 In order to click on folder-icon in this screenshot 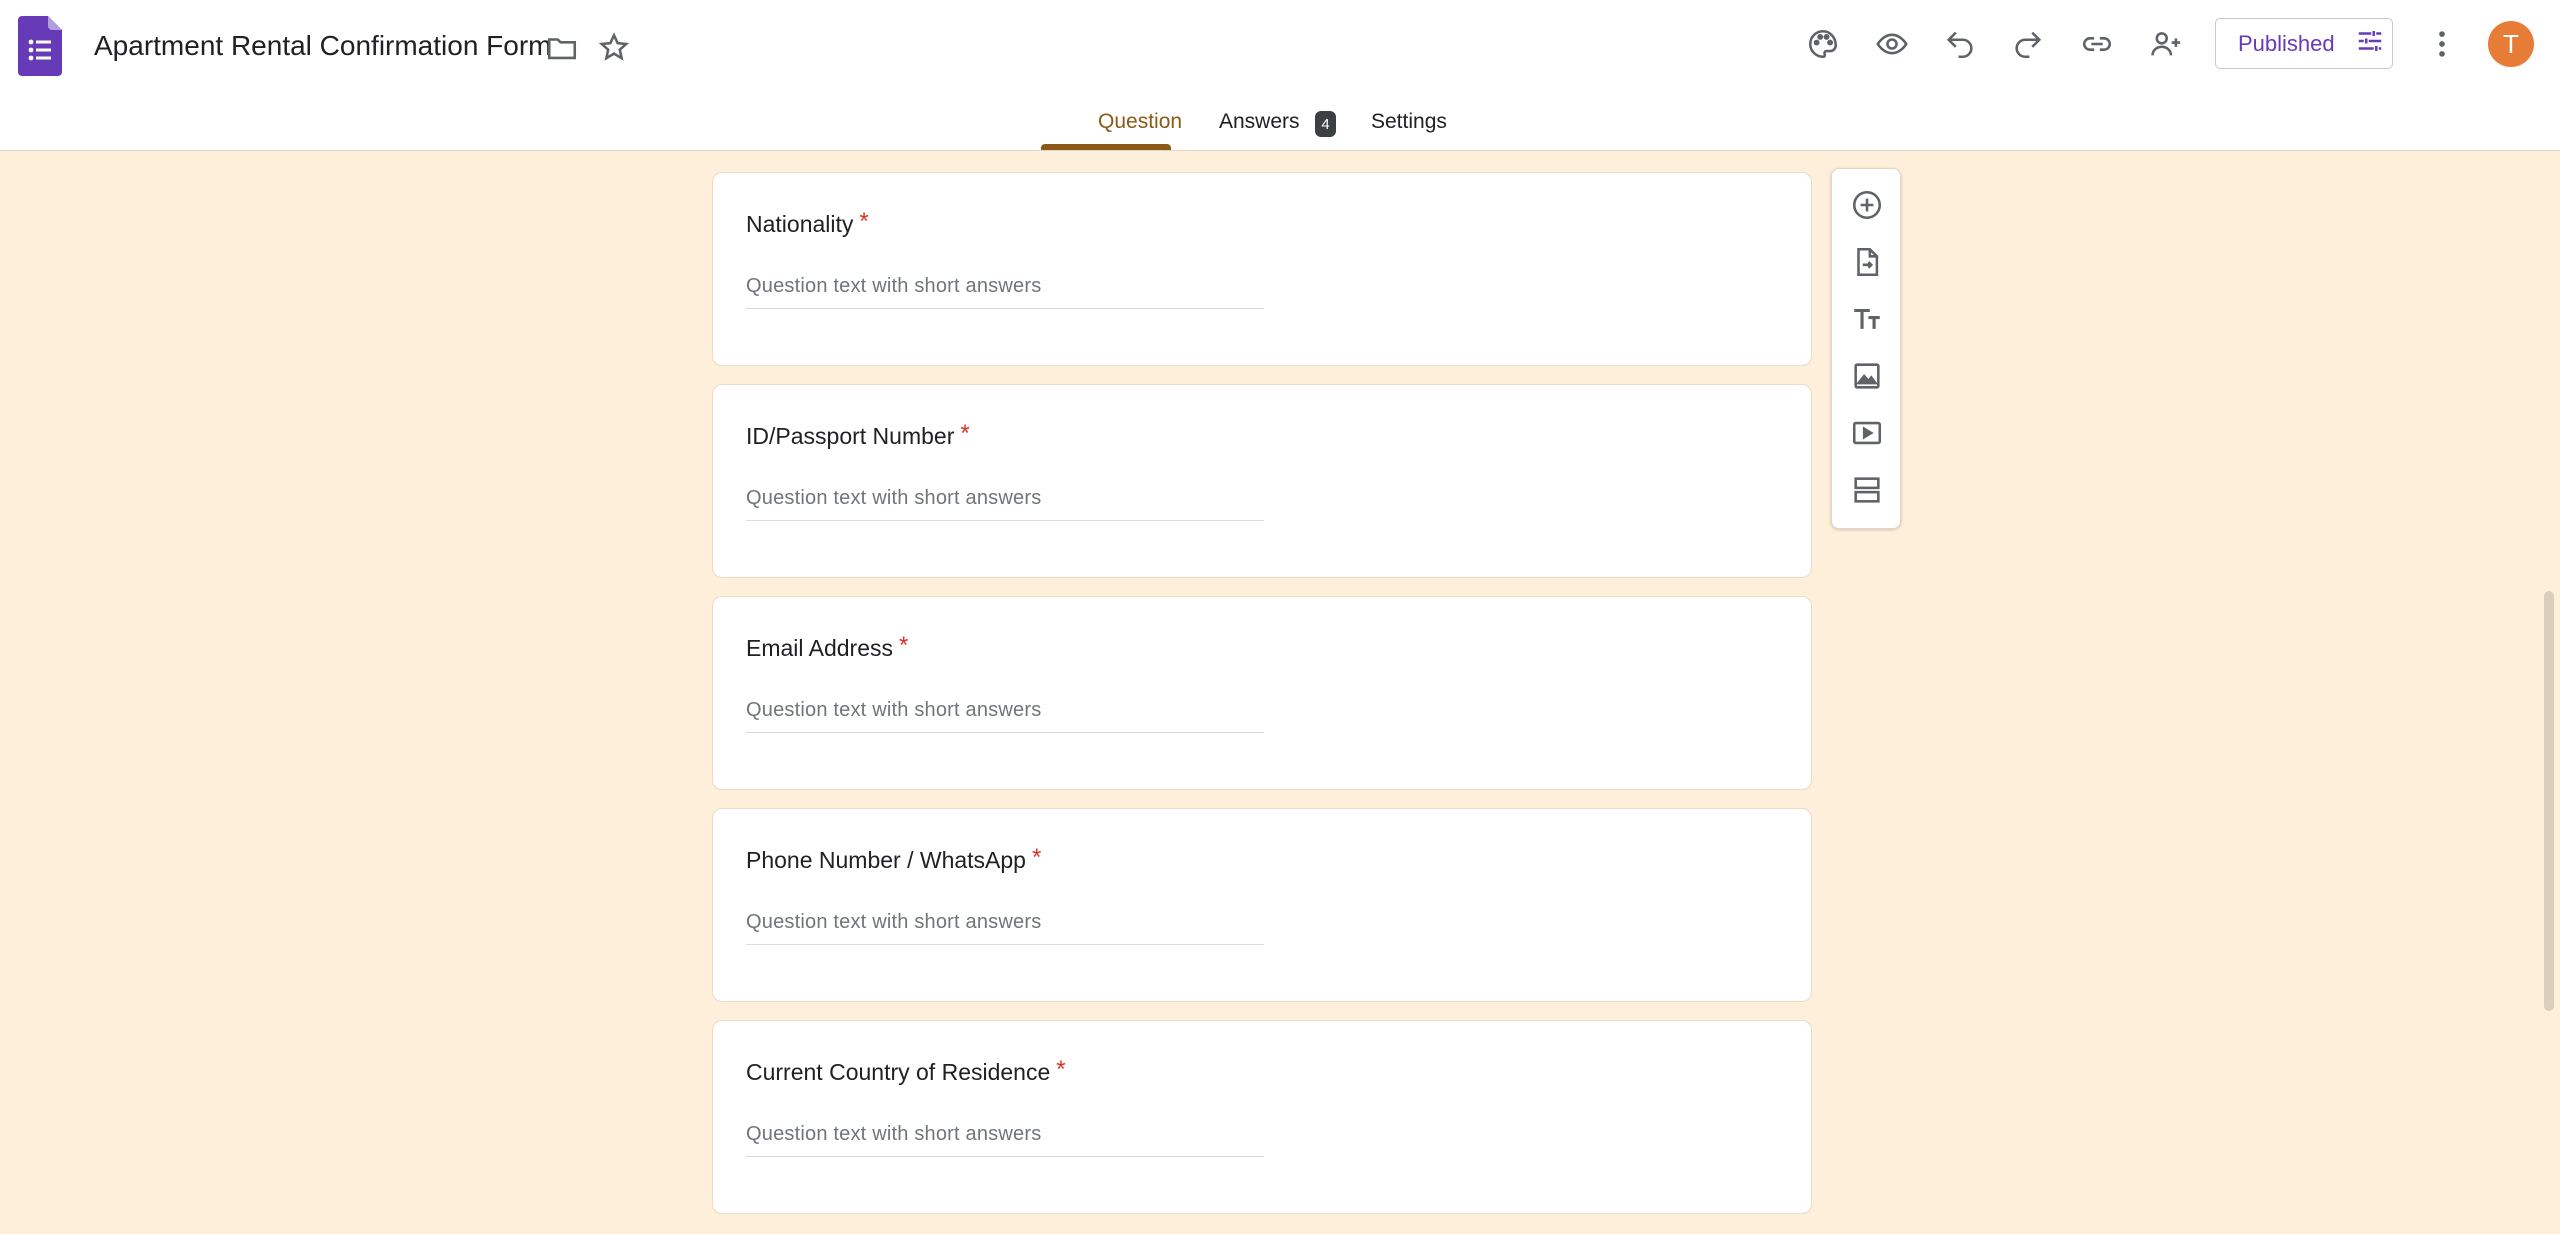, I will do `click(562, 48)`.